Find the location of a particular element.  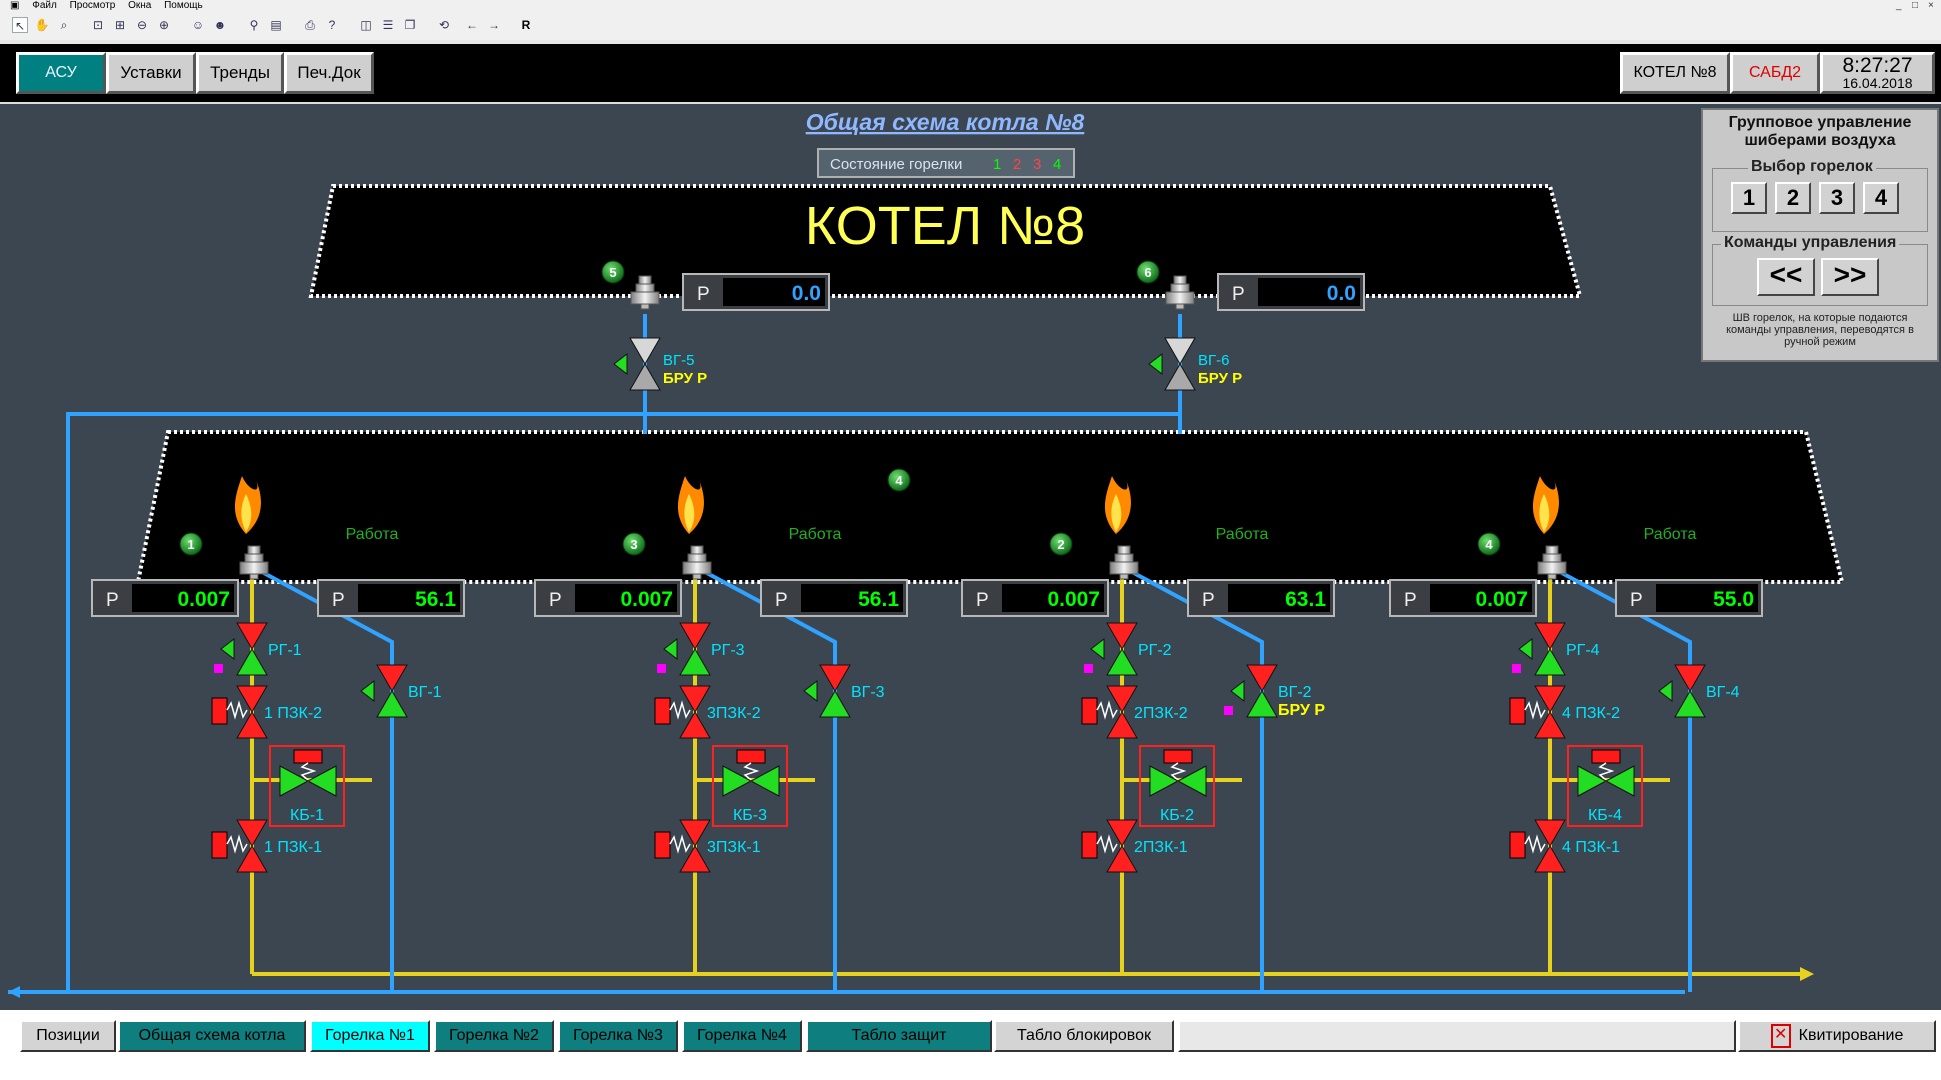

sabd-indicator: САБД2 is located at coordinates (1775, 73).